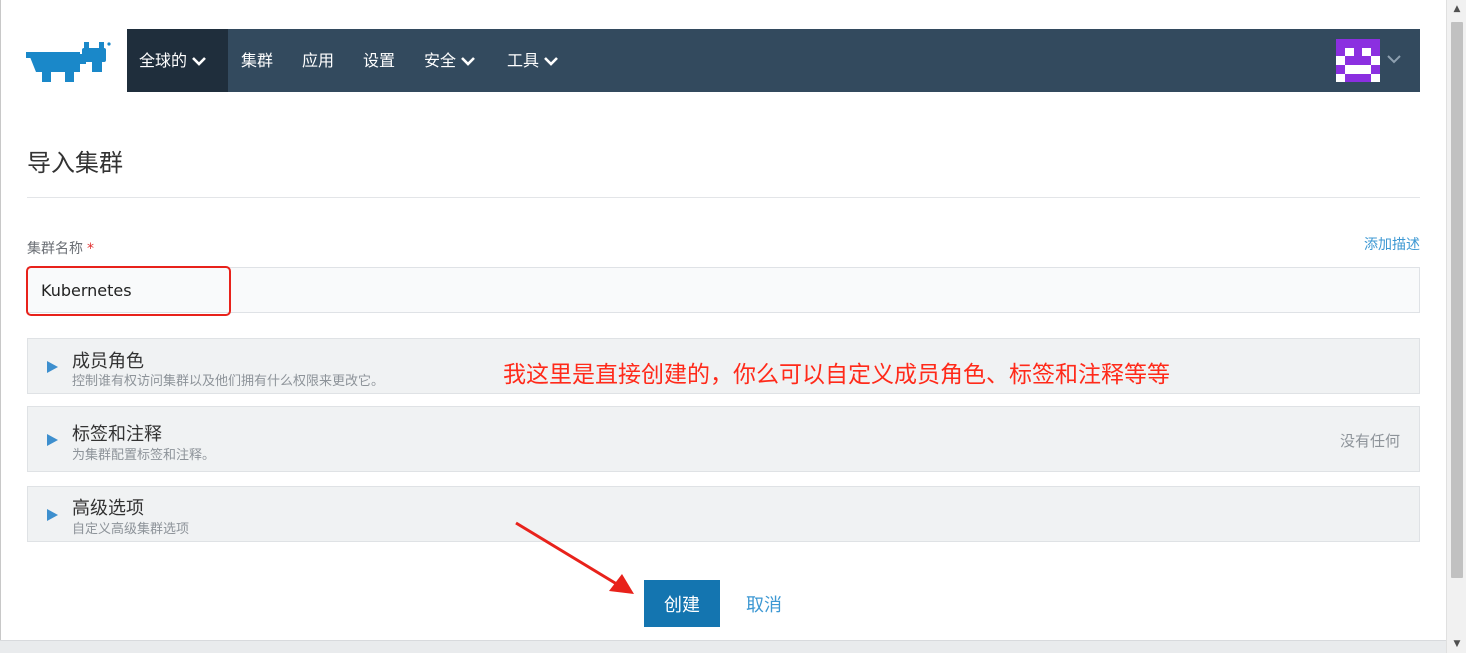  I want to click on rancher-logo-icon, so click(69, 61).